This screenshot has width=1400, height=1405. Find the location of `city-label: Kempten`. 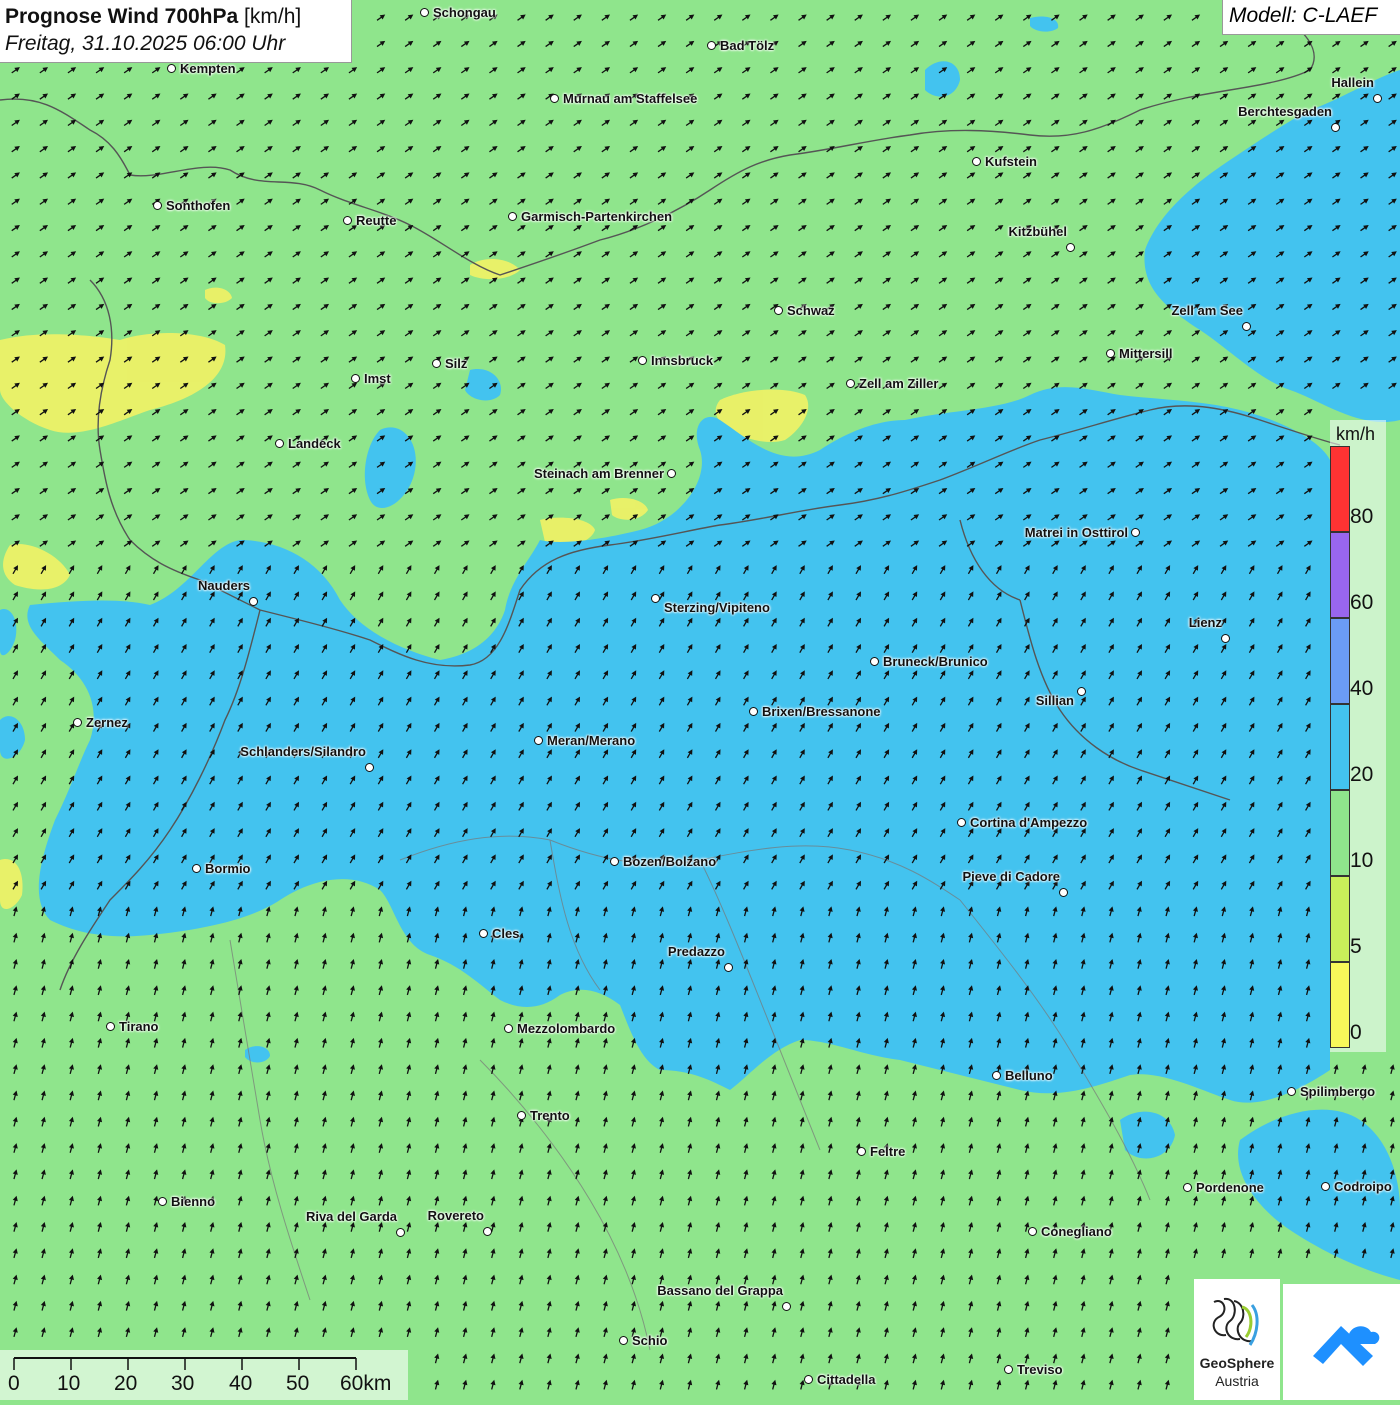

city-label: Kempten is located at coordinates (208, 68).